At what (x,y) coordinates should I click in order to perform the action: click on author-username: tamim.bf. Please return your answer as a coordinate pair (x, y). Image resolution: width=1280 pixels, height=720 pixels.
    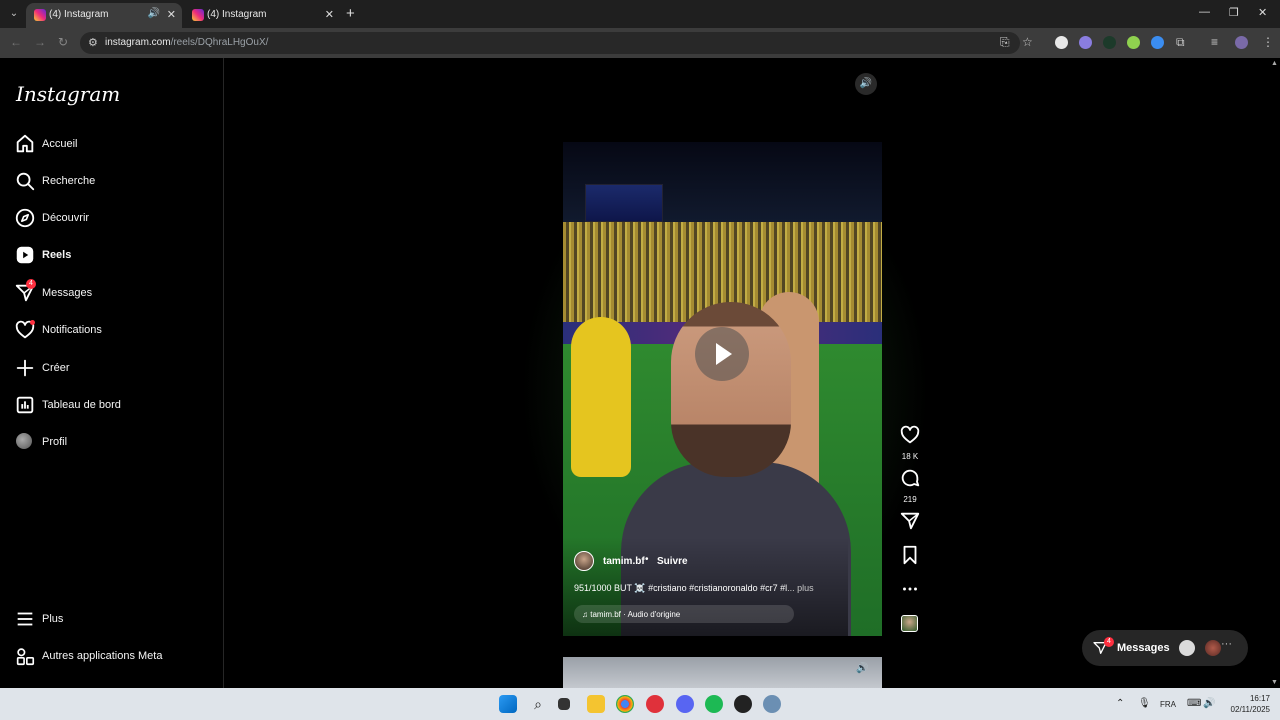
    Looking at the image, I should click on (624, 561).